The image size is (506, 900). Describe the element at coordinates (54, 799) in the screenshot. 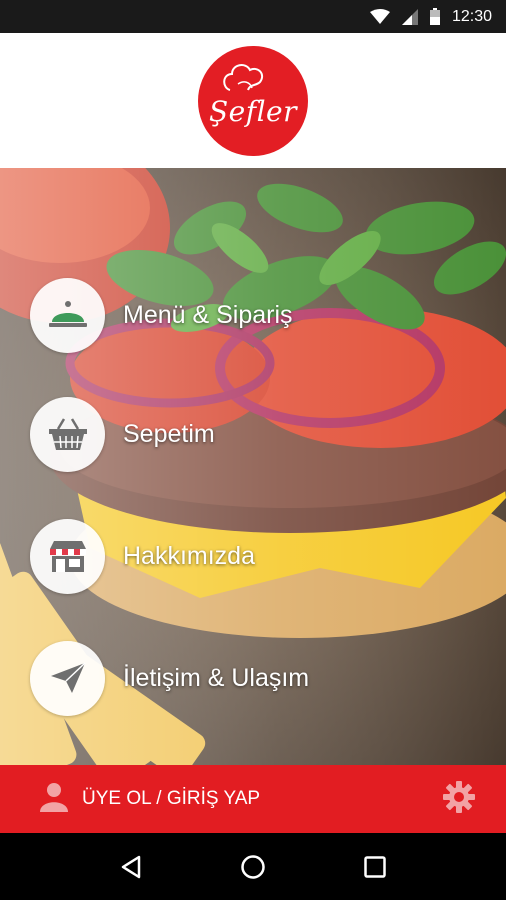

I see `user-icon` at that location.